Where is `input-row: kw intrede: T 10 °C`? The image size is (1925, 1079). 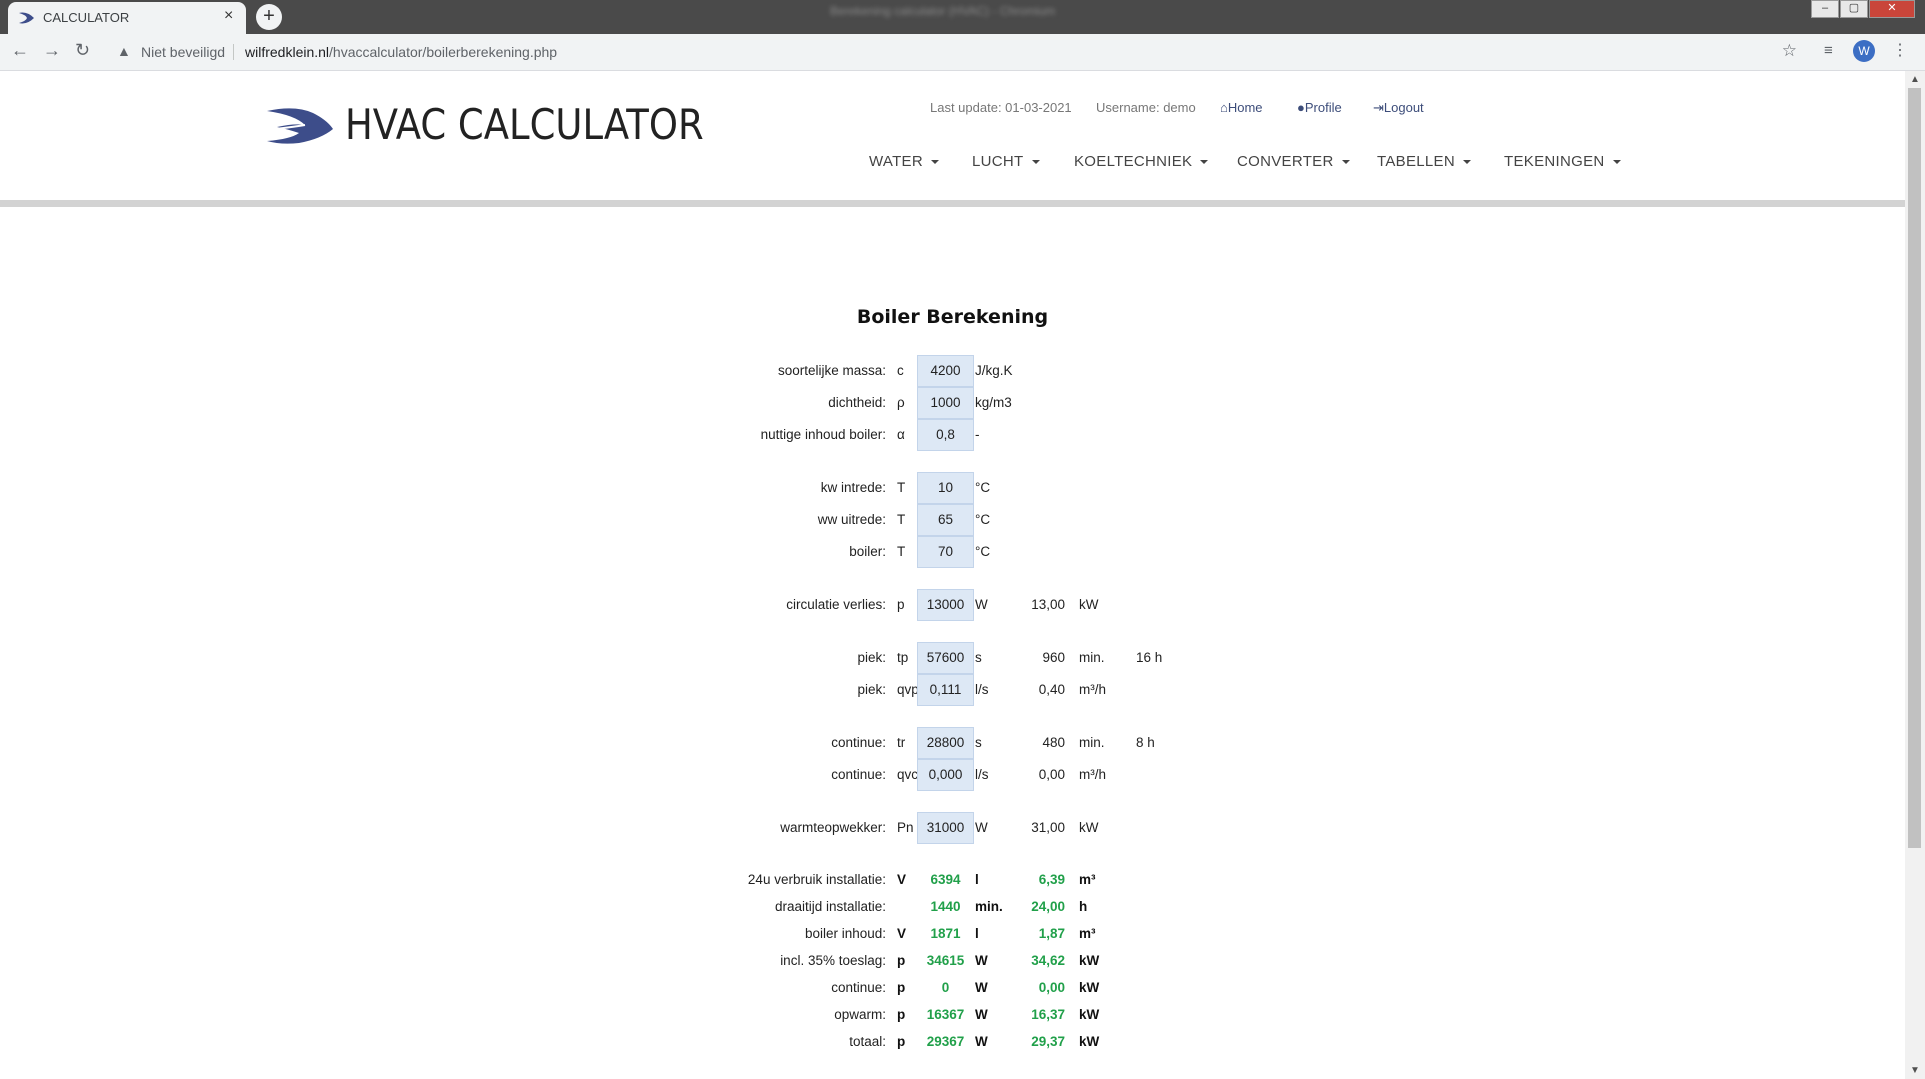
input-row: kw intrede: T 10 °C is located at coordinates (952, 488).